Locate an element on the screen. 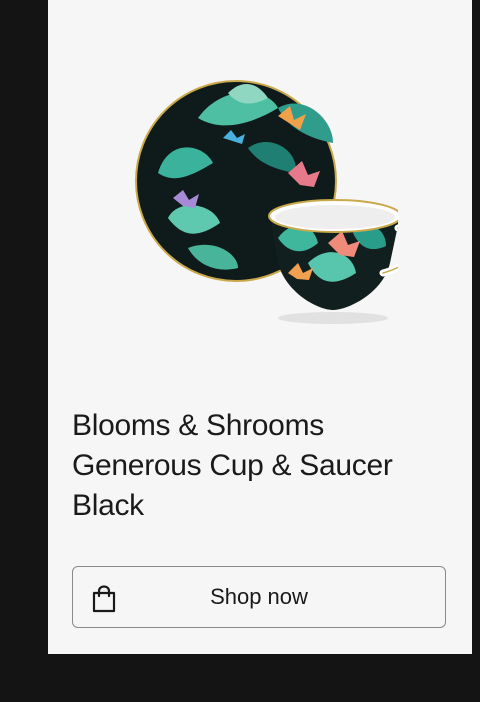  shop-now-button: Shop now is located at coordinates (259, 597).